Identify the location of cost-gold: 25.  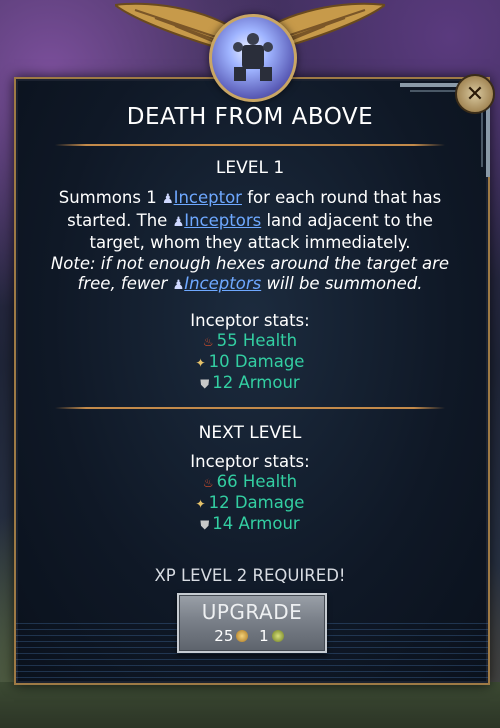
(224, 636).